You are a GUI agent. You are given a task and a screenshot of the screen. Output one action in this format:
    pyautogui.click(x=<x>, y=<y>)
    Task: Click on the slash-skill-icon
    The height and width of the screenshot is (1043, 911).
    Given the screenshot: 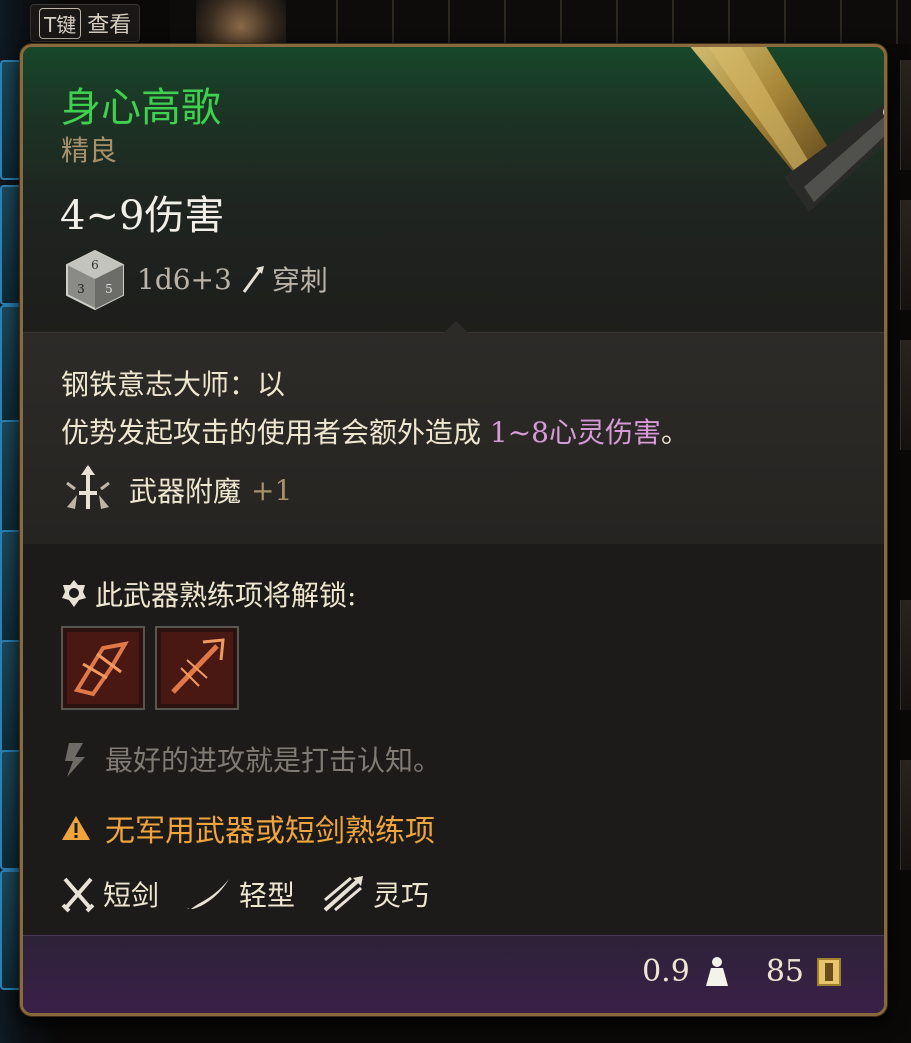 What is the action you would take?
    pyautogui.click(x=103, y=668)
    